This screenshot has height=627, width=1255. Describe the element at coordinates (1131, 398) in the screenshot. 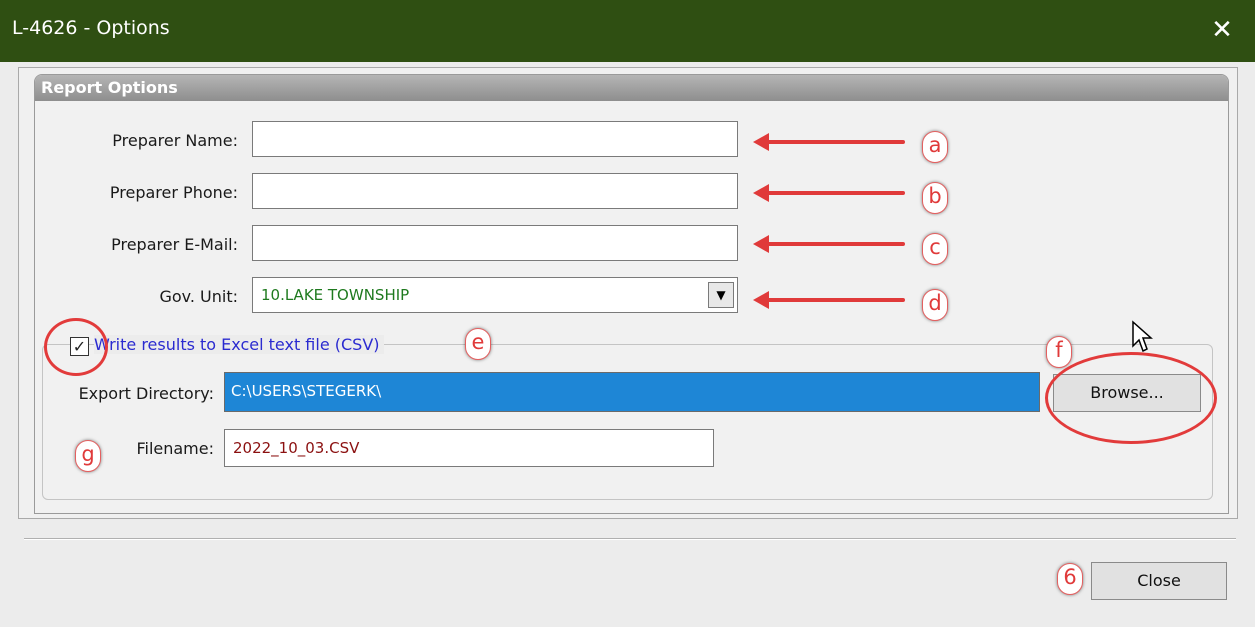

I see `annotation-ring-browse` at that location.